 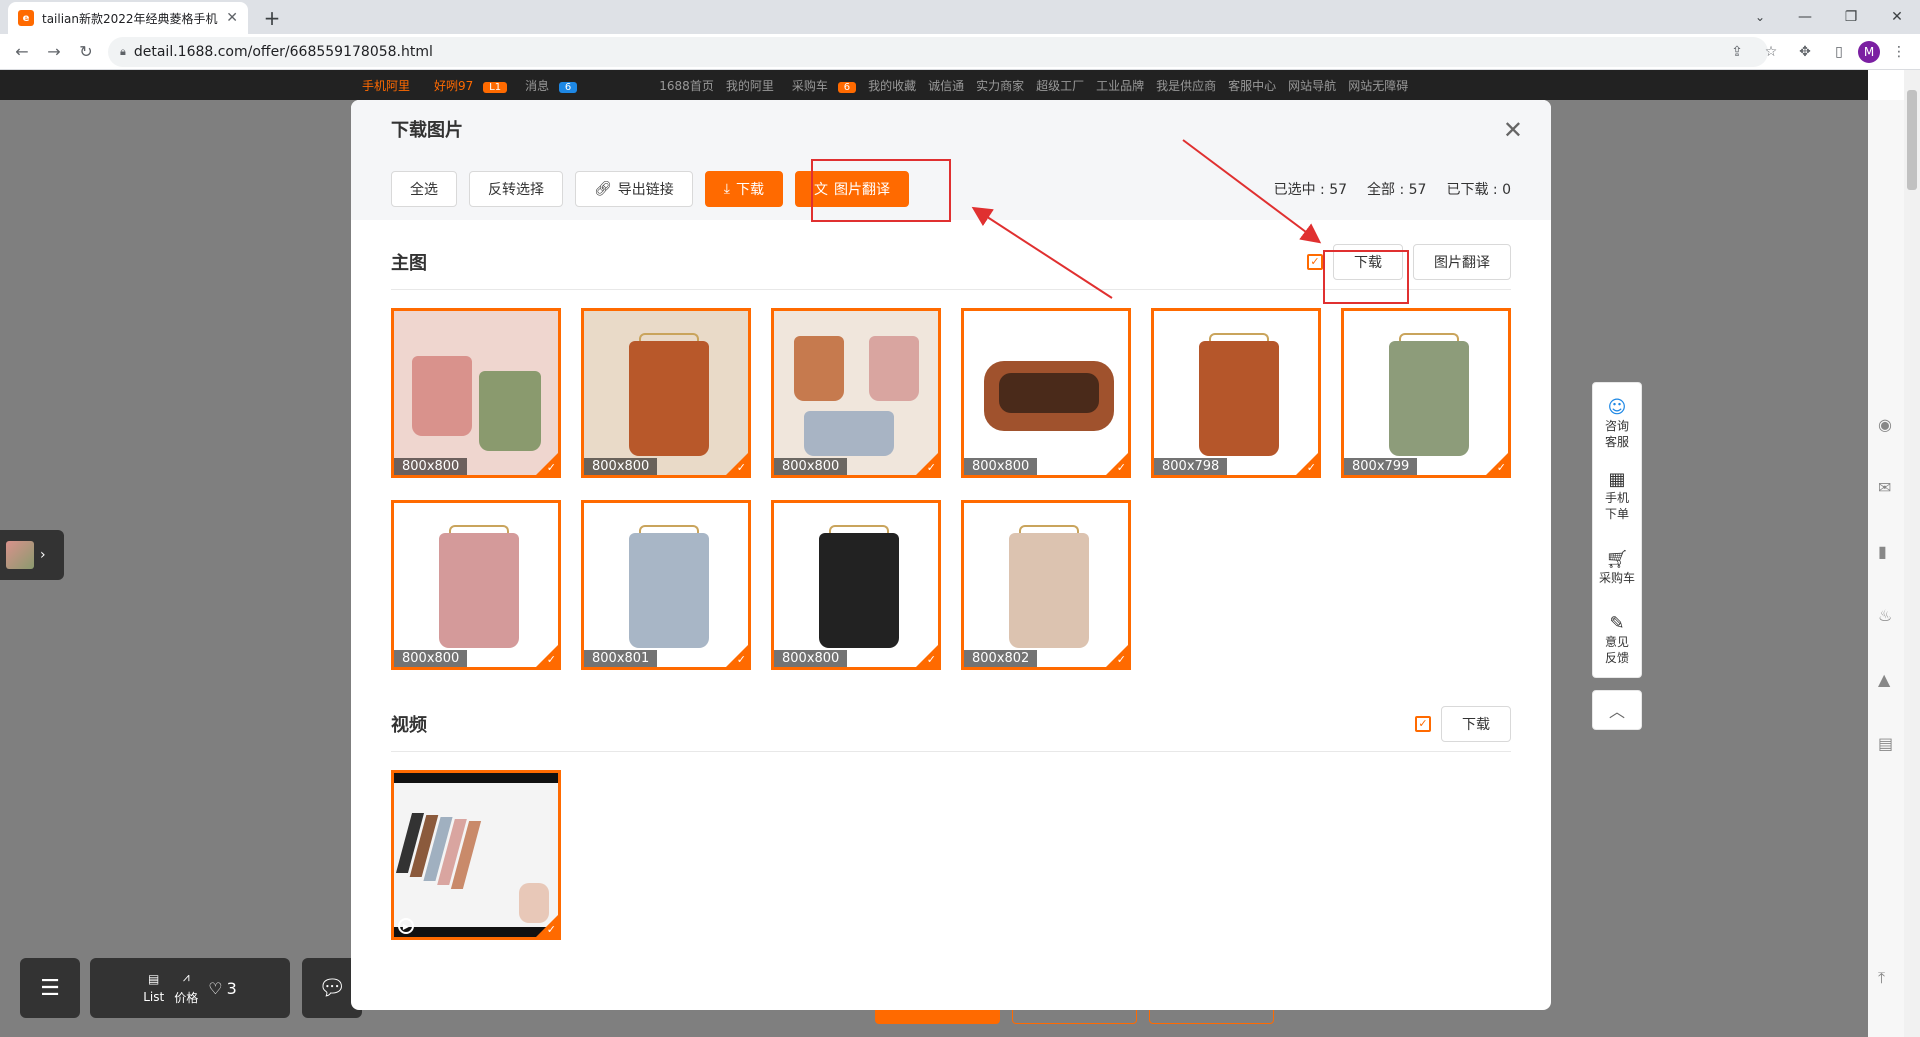 What do you see at coordinates (568, 87) in the screenshot?
I see `messages-count-badge: 6` at bounding box center [568, 87].